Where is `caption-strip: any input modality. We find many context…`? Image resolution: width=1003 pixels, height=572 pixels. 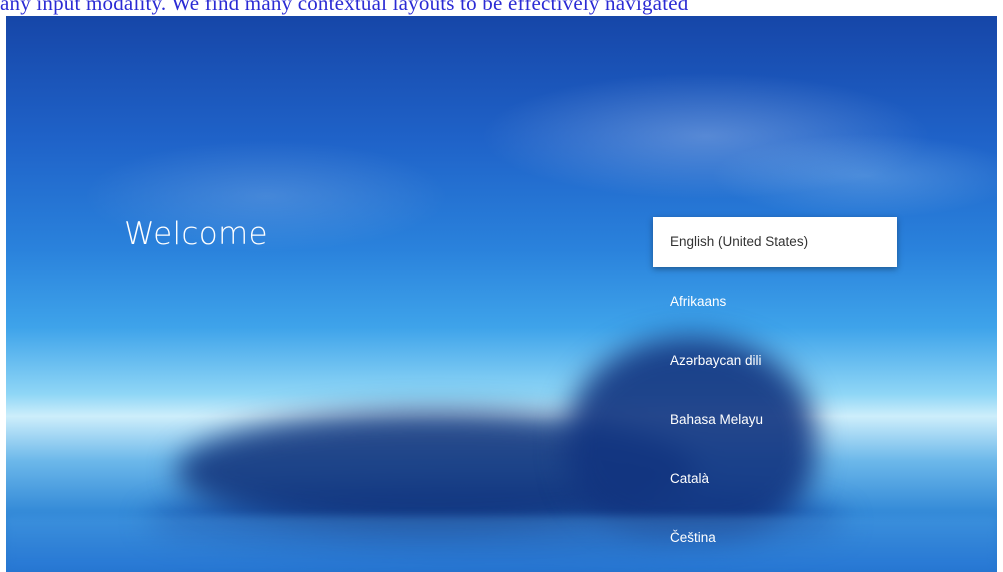 caption-strip: any input modality. We find many context… is located at coordinates (501, 8).